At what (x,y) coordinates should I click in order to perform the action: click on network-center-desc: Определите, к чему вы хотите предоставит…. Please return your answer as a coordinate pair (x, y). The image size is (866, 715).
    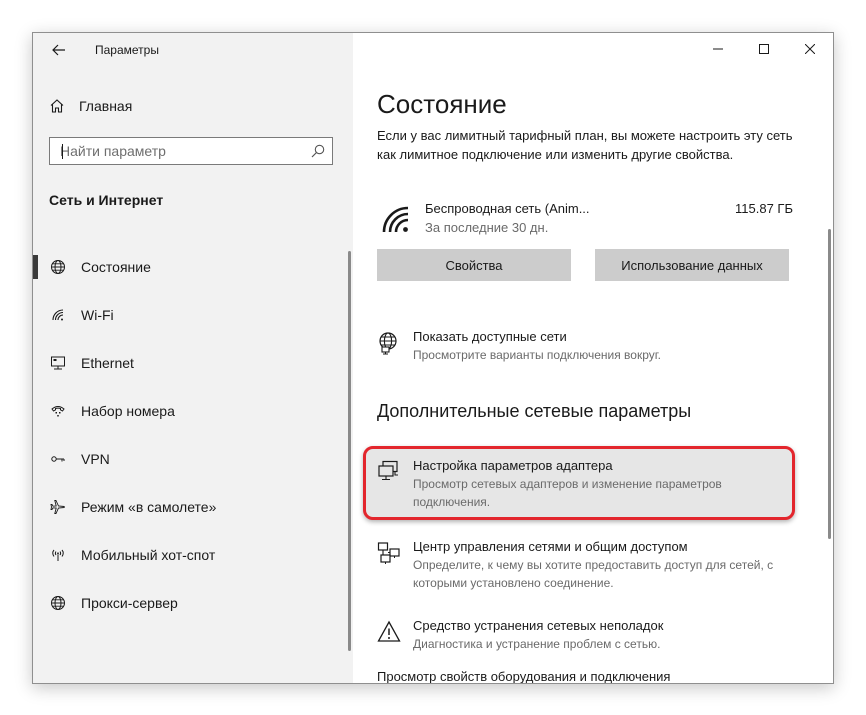
    Looking at the image, I should click on (593, 574).